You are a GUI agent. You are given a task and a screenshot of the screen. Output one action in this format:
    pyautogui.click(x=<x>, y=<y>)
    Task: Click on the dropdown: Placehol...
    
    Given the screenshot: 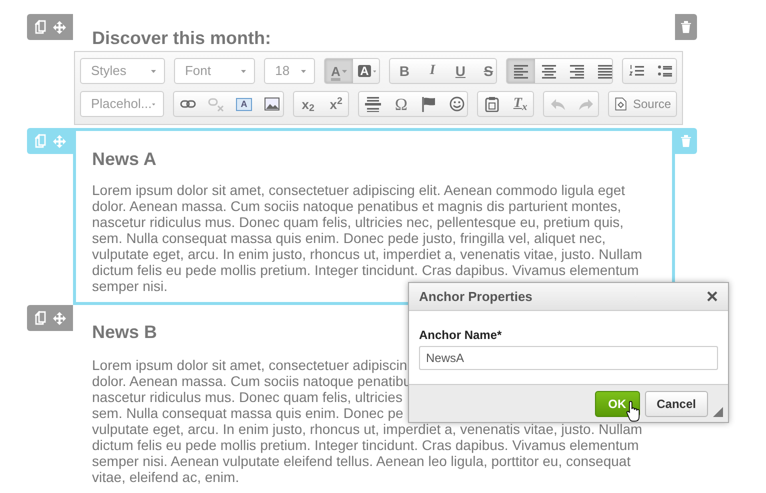 What is the action you would take?
    pyautogui.click(x=122, y=104)
    